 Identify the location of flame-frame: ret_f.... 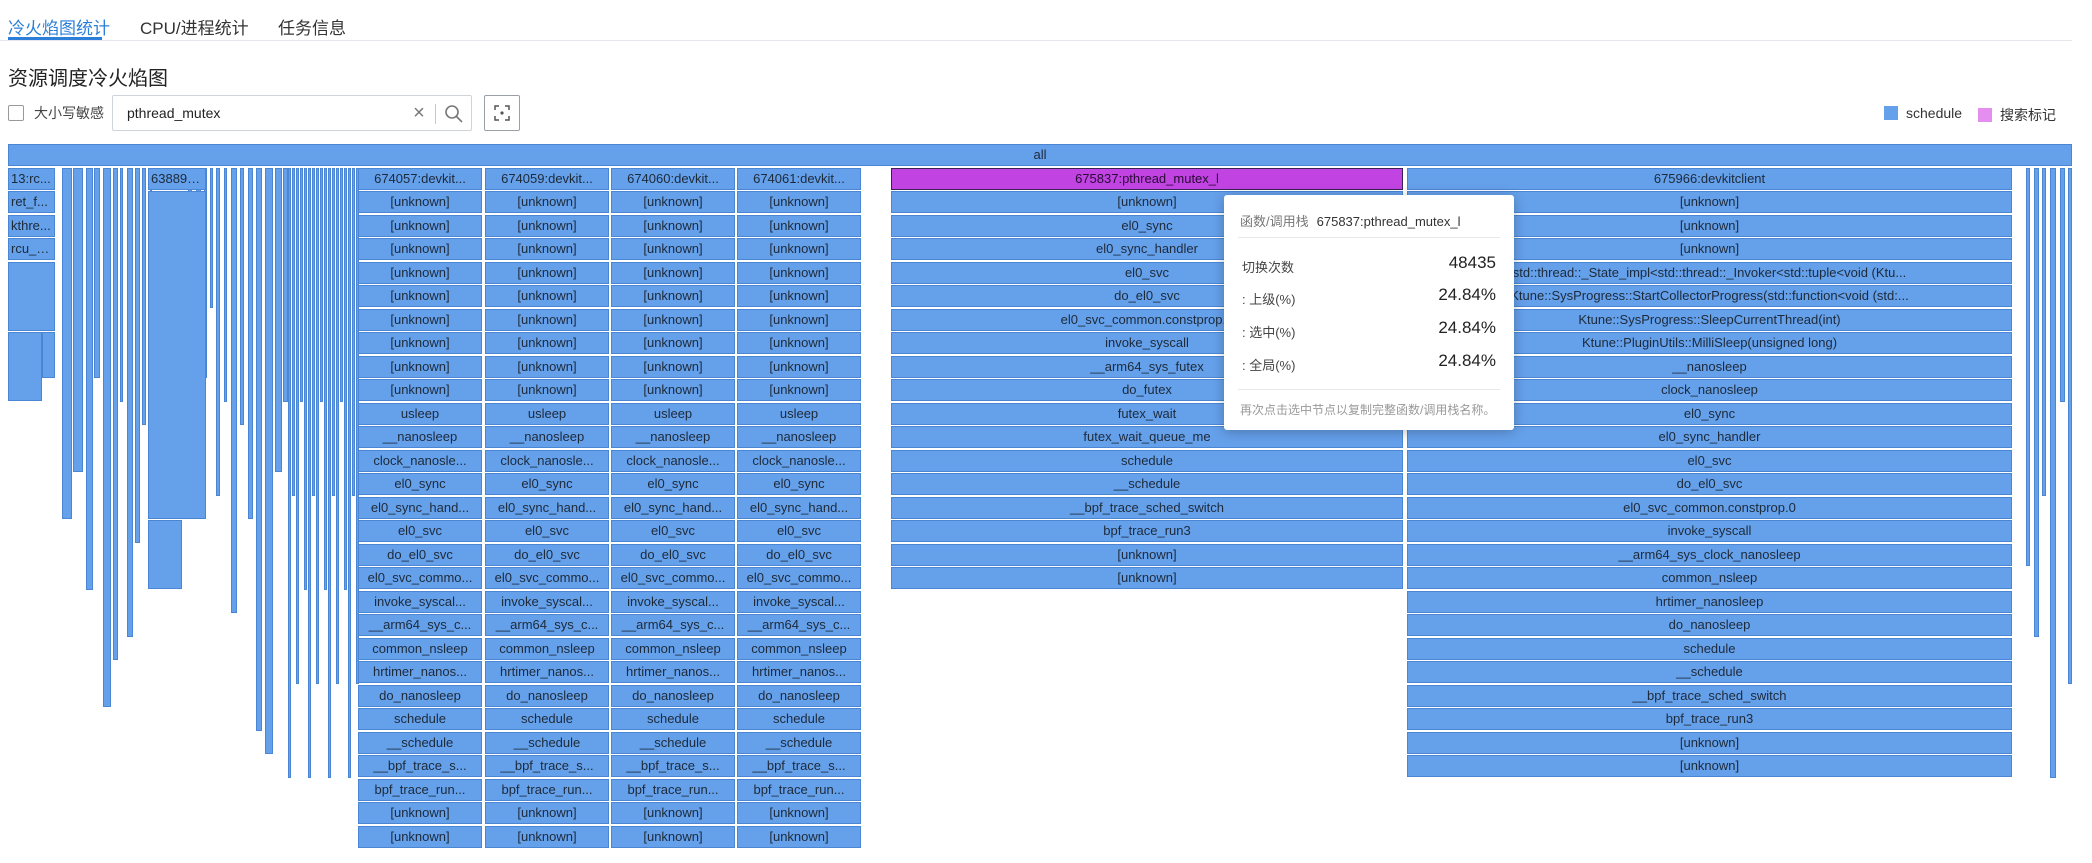
(31, 202).